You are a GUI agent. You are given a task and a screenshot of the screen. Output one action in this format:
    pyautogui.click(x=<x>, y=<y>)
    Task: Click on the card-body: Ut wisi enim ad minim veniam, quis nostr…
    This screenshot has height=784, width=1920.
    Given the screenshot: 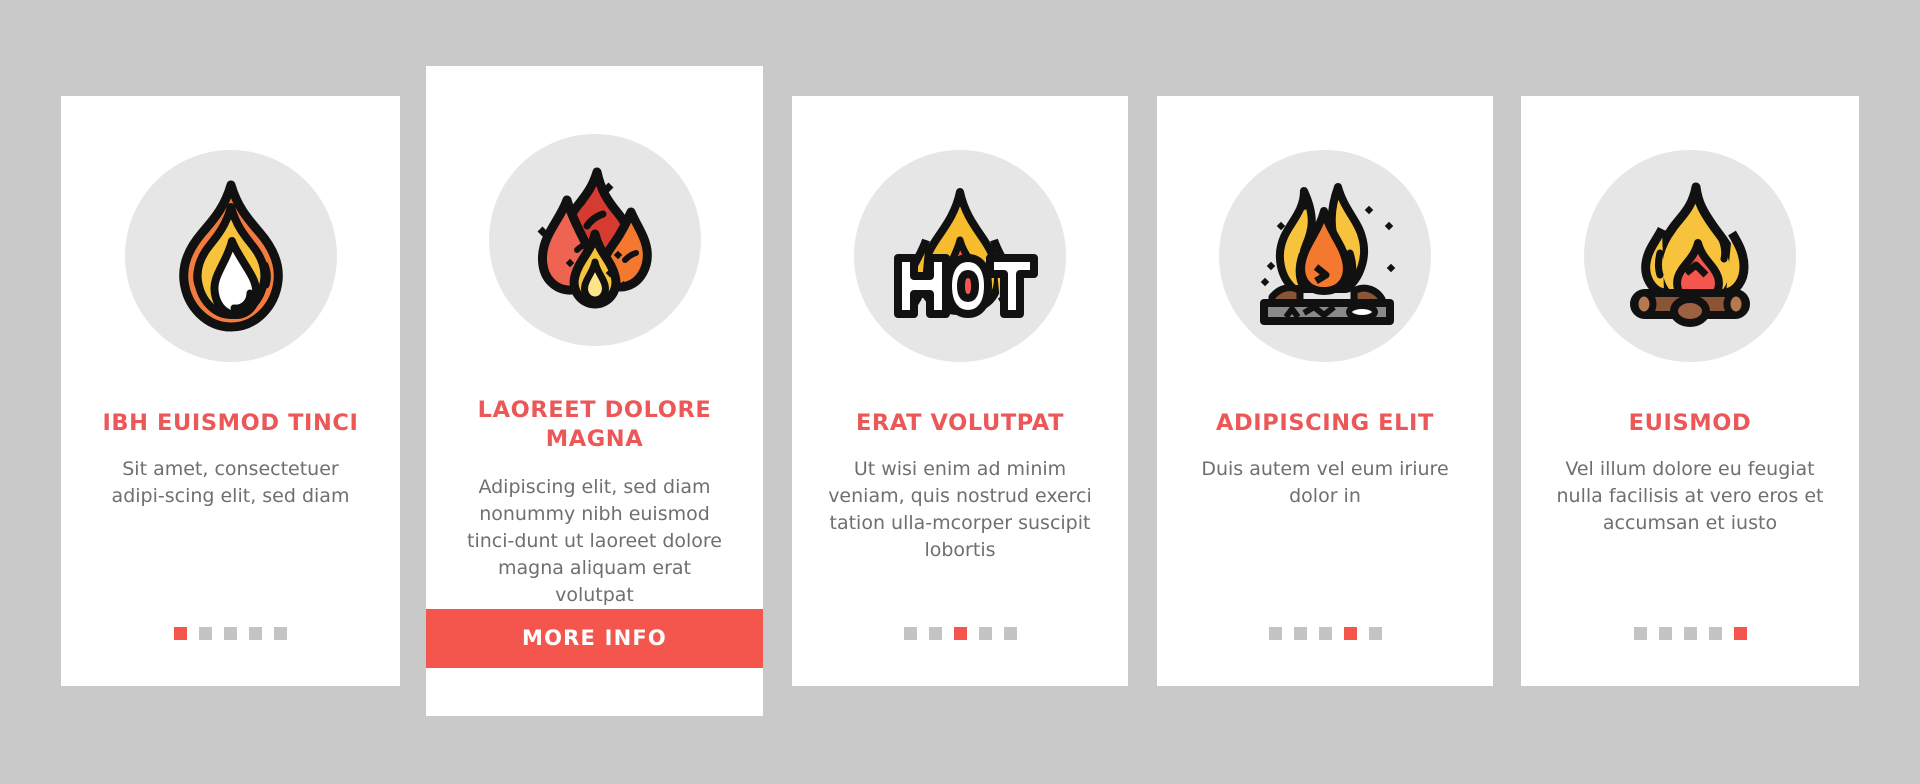 What is the action you would take?
    pyautogui.click(x=960, y=509)
    